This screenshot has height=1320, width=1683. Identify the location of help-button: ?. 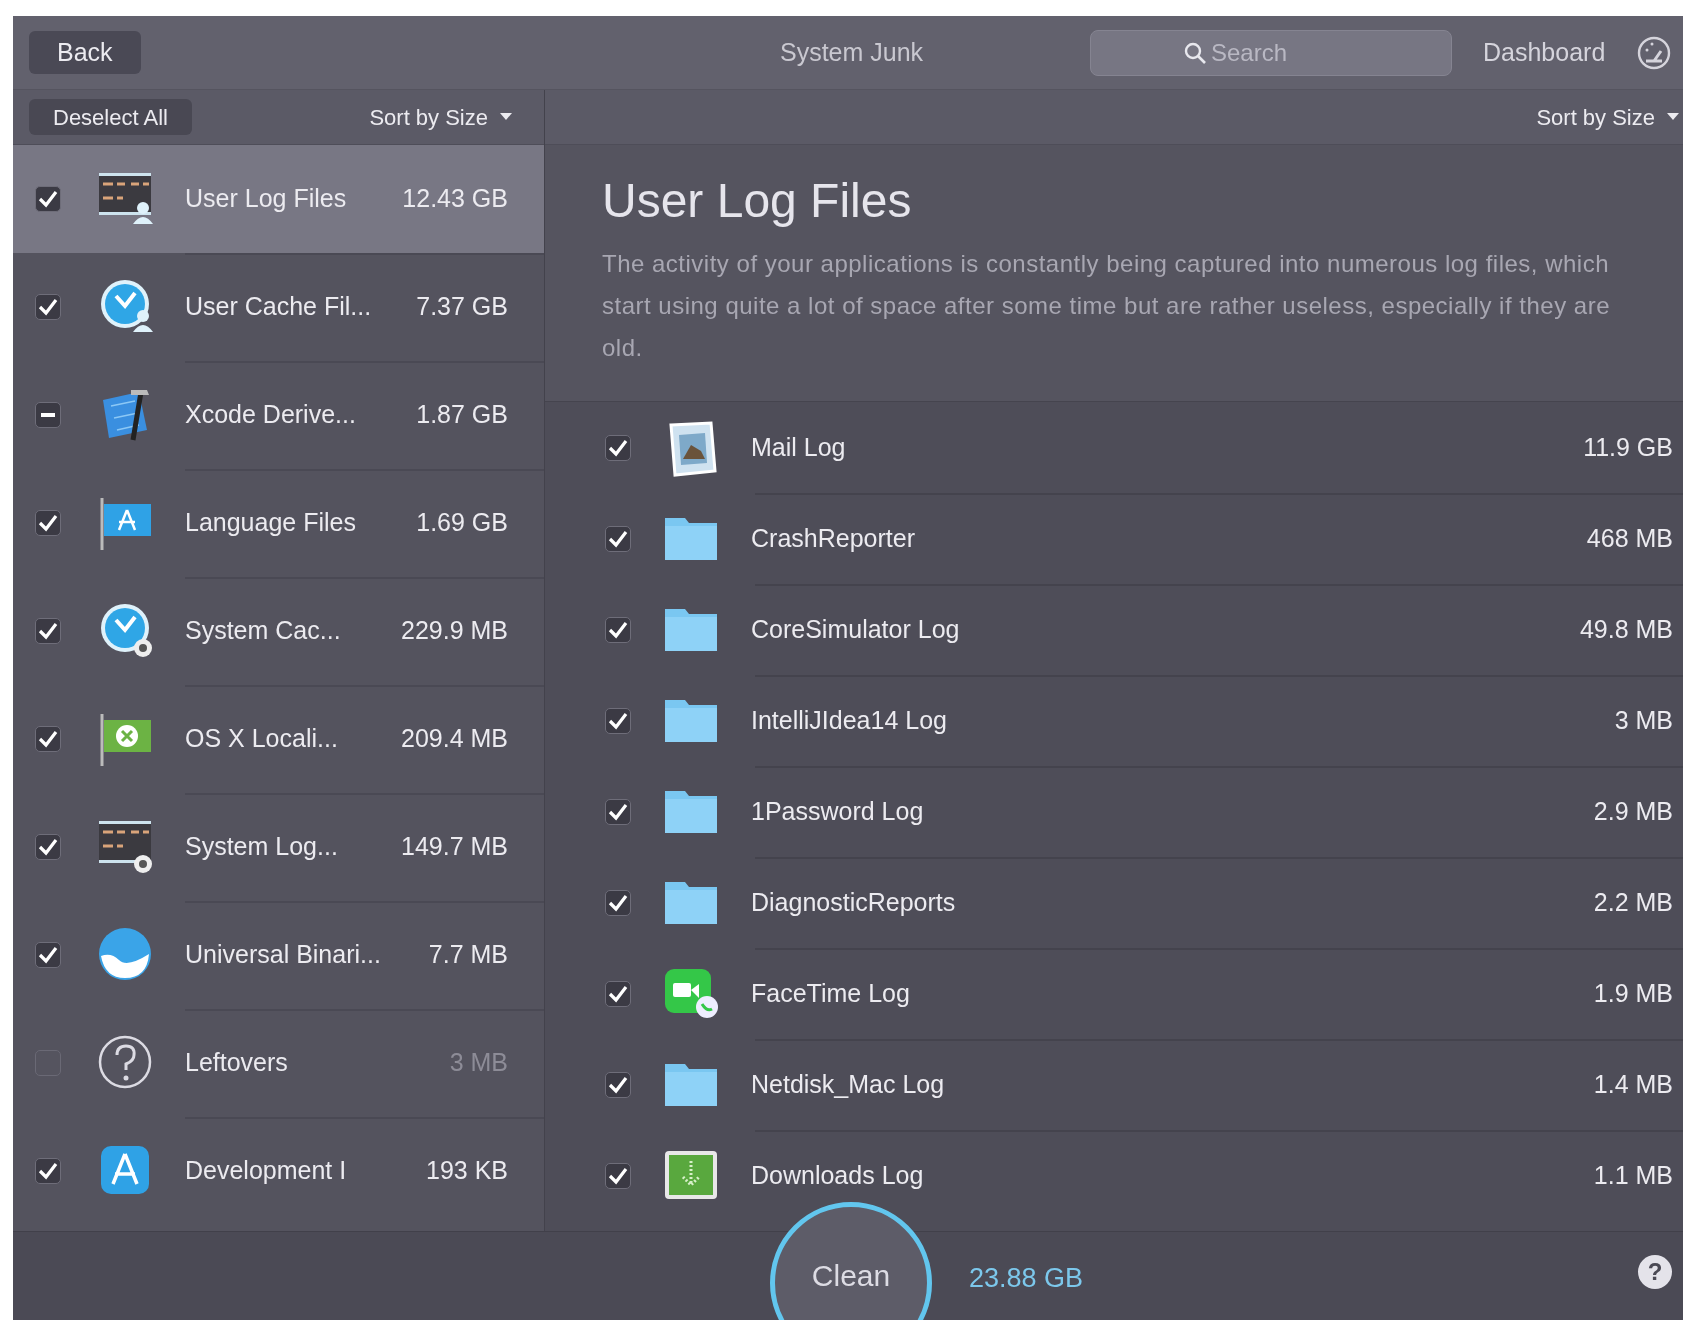
(1655, 1272).